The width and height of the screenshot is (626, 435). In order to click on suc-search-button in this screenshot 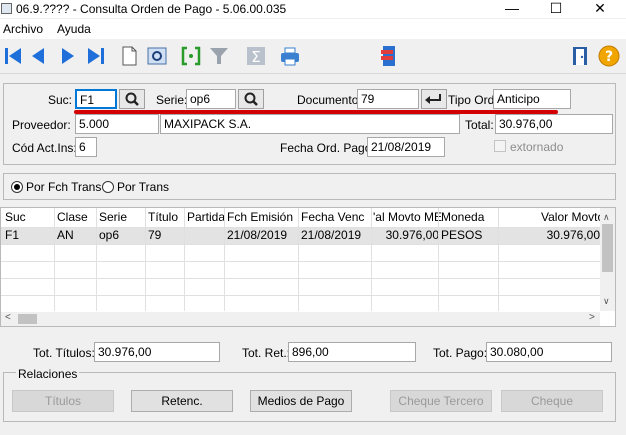, I will do `click(132, 99)`.